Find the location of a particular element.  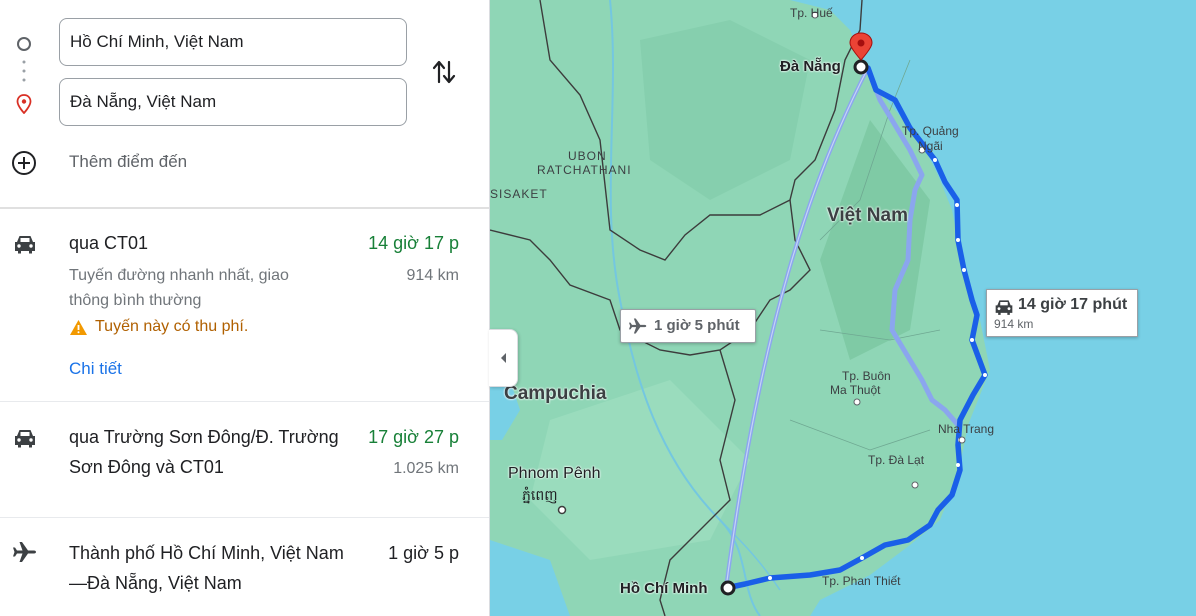

divider is located at coordinates (244, 208).